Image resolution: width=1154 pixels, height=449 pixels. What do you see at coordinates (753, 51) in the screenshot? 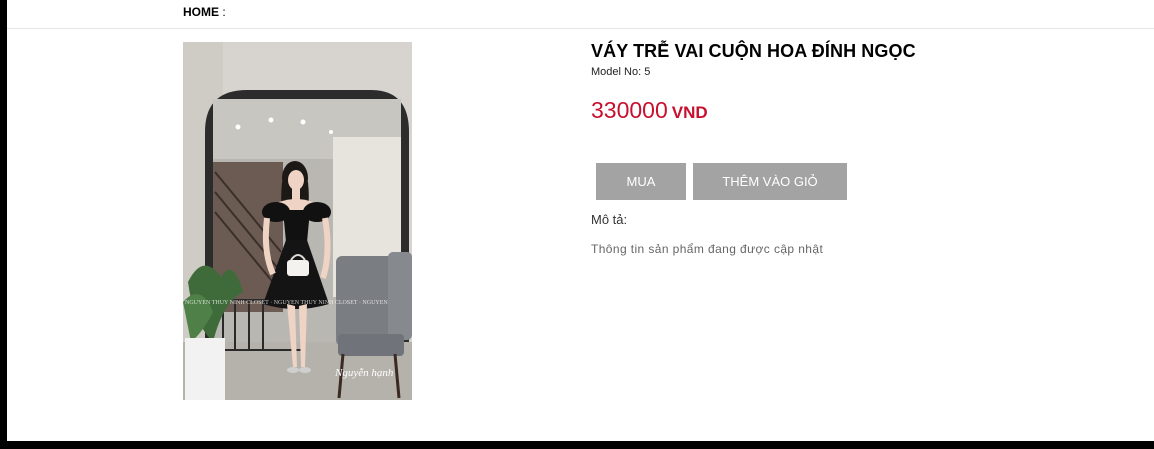
I see `product-title: VÁY TRỄ VAI CUỘN HOA ĐÍNH NGỌC` at bounding box center [753, 51].